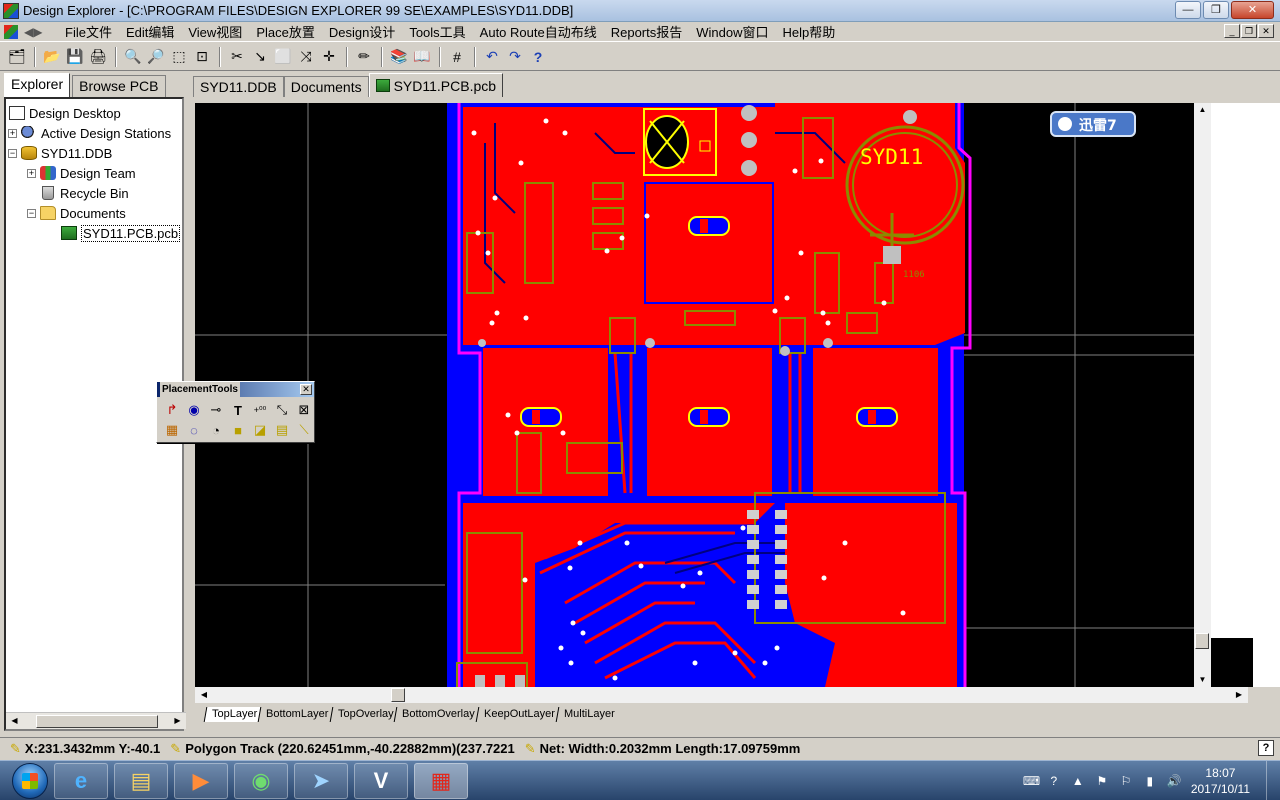 This screenshot has width=1280, height=800. I want to click on doc-minimize-button: _, so click(1232, 31).